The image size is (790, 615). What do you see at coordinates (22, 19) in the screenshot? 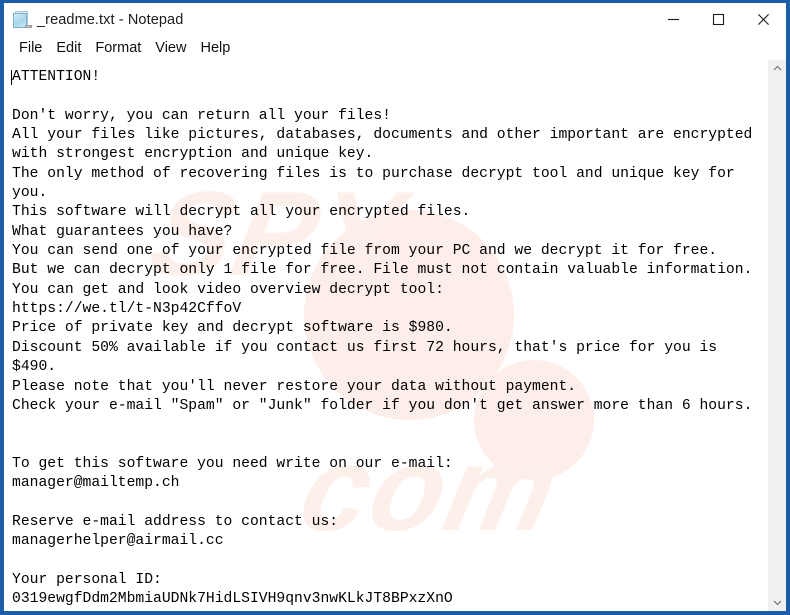
I see `notepad-document-icon` at bounding box center [22, 19].